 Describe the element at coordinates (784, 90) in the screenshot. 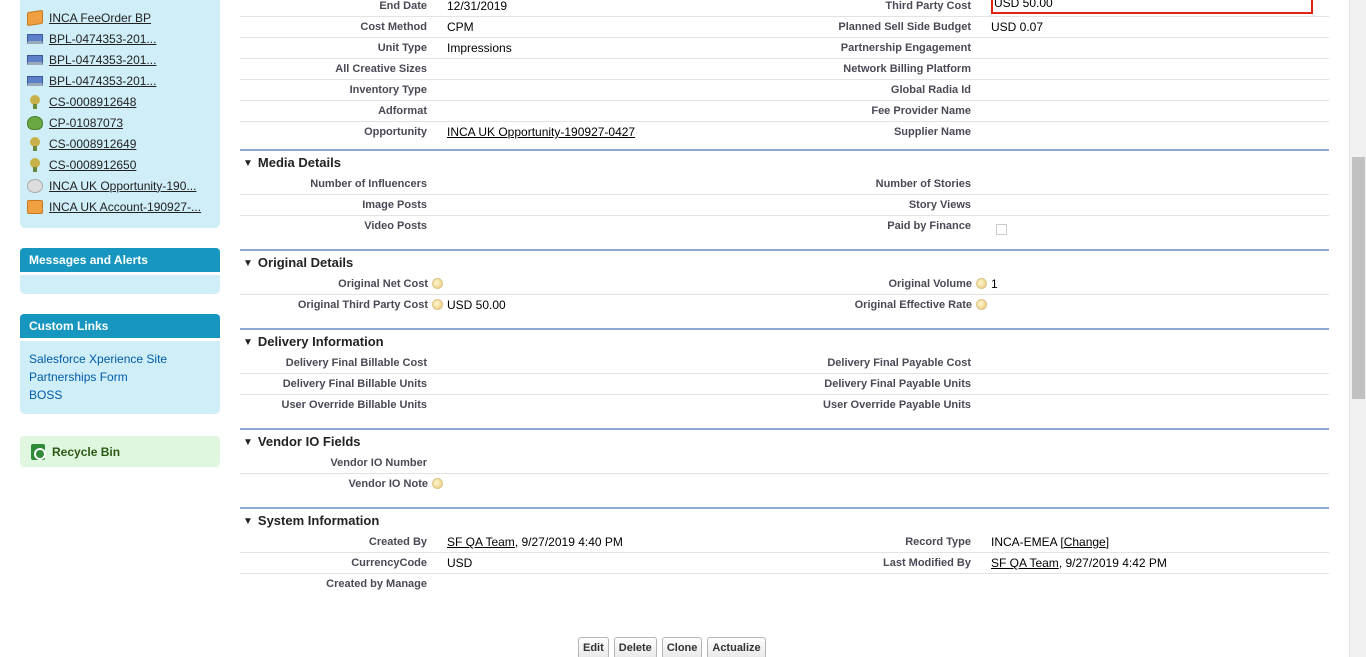

I see `field-row: Inventory Type Global Radia Id` at that location.